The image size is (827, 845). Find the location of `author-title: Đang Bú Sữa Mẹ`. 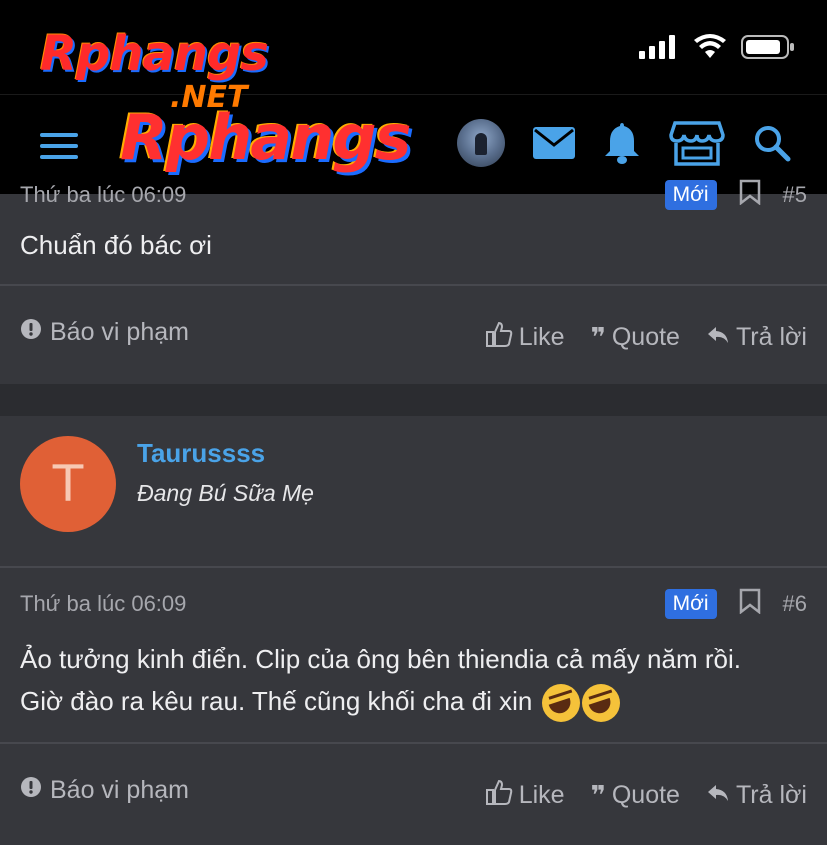

author-title: Đang Bú Sữa Mẹ is located at coordinates (225, 493).